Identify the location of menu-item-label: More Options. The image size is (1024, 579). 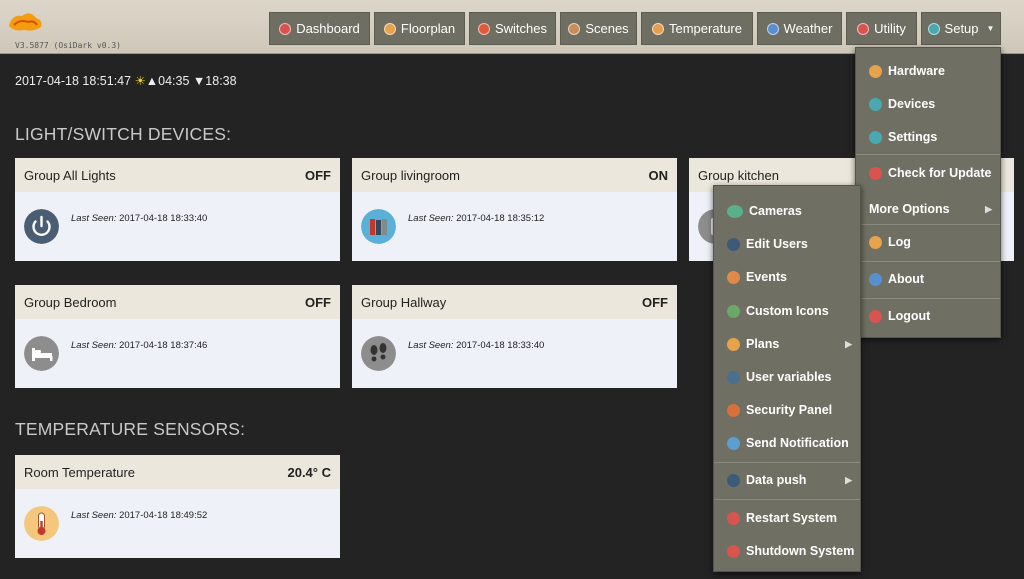
(909, 209).